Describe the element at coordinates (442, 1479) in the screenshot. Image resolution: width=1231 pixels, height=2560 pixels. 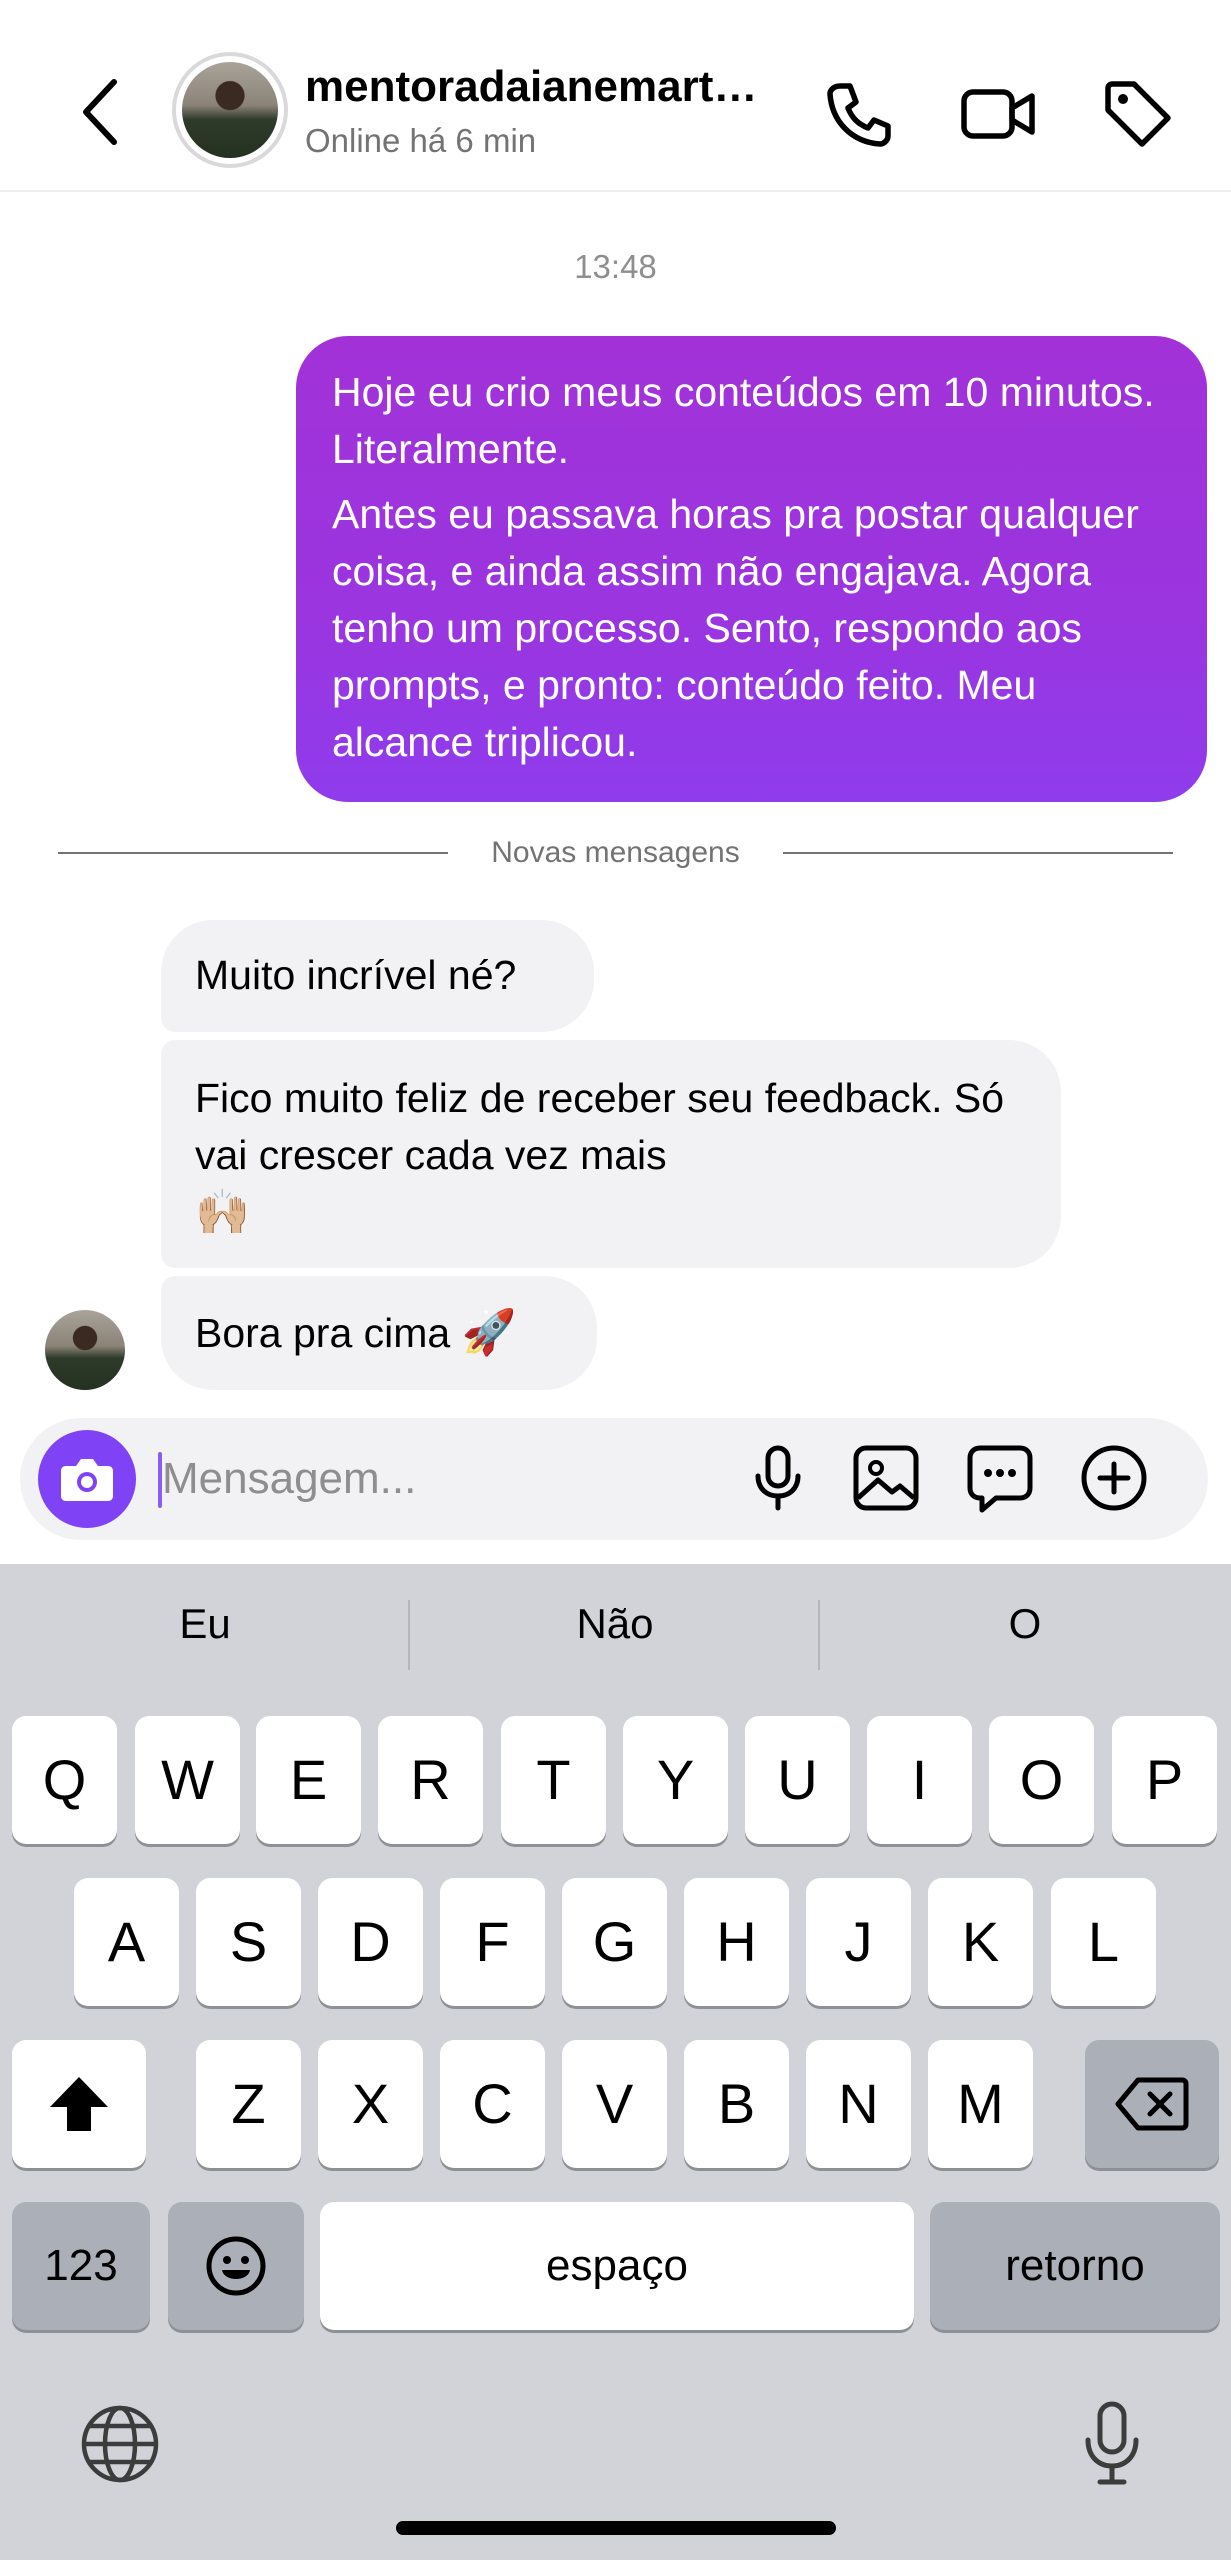
I see `message-input` at that location.